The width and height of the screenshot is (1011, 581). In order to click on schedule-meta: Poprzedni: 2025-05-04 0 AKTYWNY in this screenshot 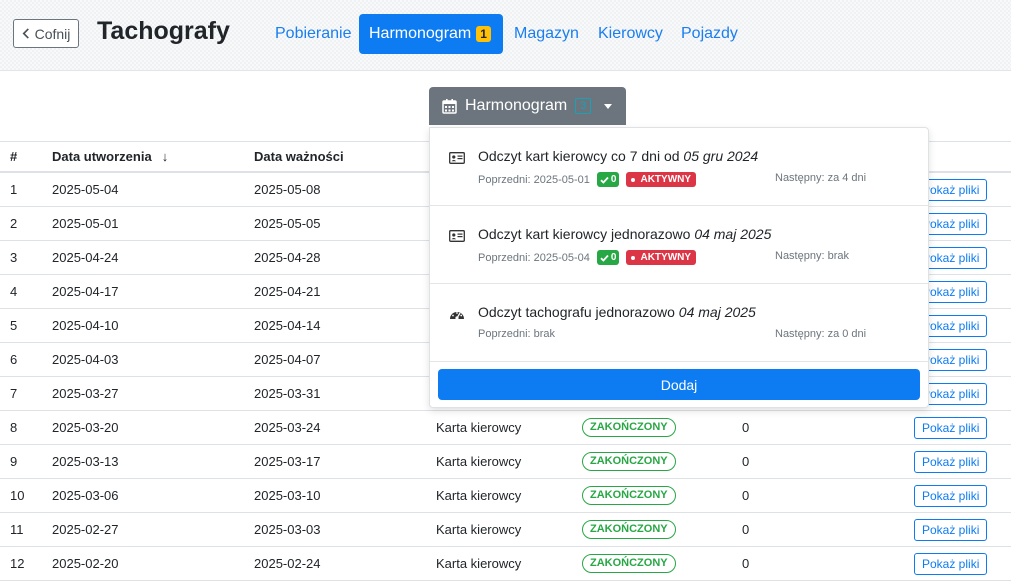, I will do `click(587, 257)`.